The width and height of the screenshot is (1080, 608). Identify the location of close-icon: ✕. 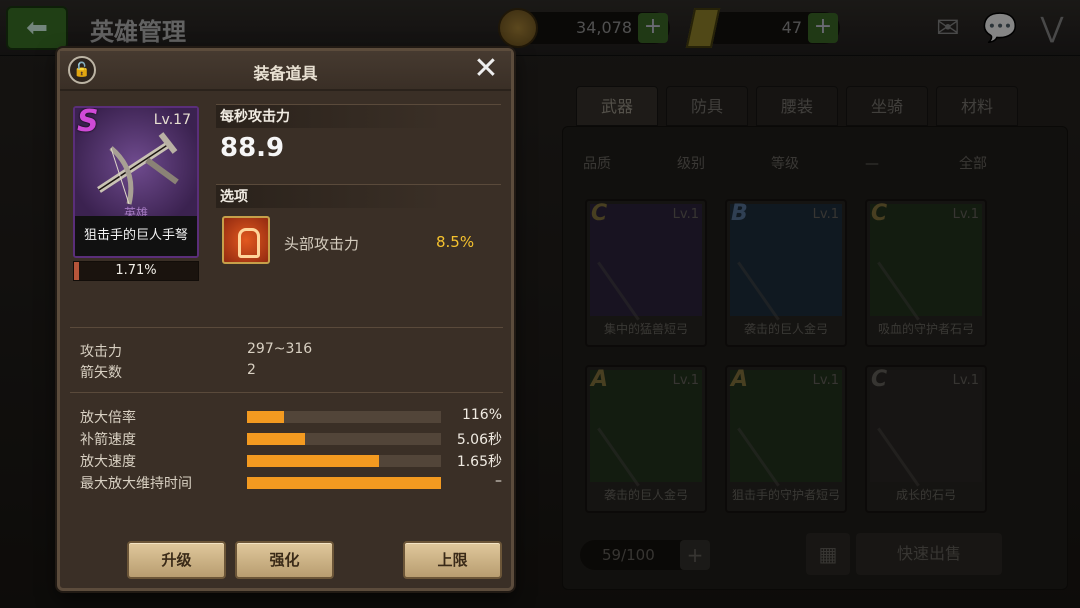
(486, 68).